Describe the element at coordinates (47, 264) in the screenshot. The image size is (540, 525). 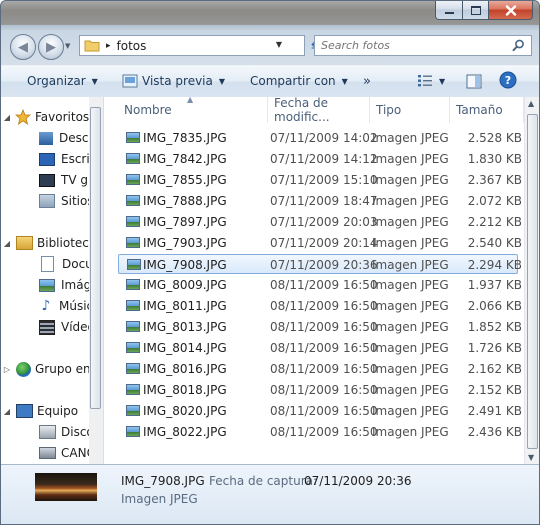
I see `document-icon` at that location.